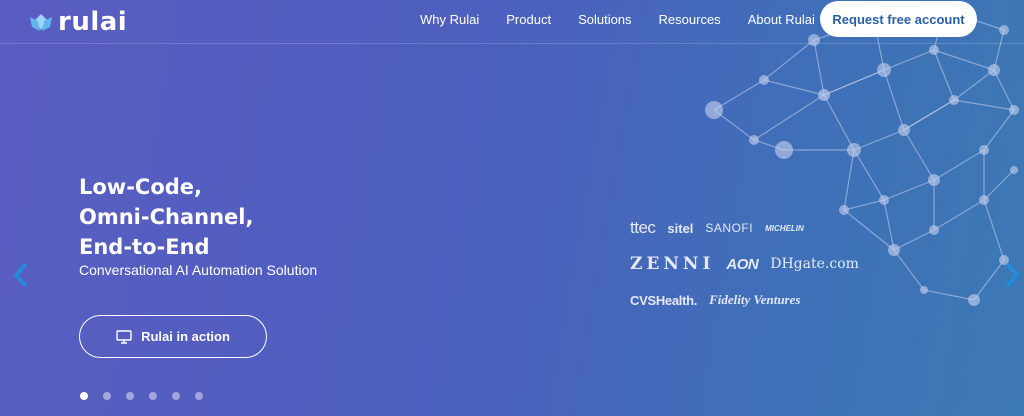 The height and width of the screenshot is (416, 1024). What do you see at coordinates (784, 228) in the screenshot?
I see `client-logo-michelin: MICHELIN` at bounding box center [784, 228].